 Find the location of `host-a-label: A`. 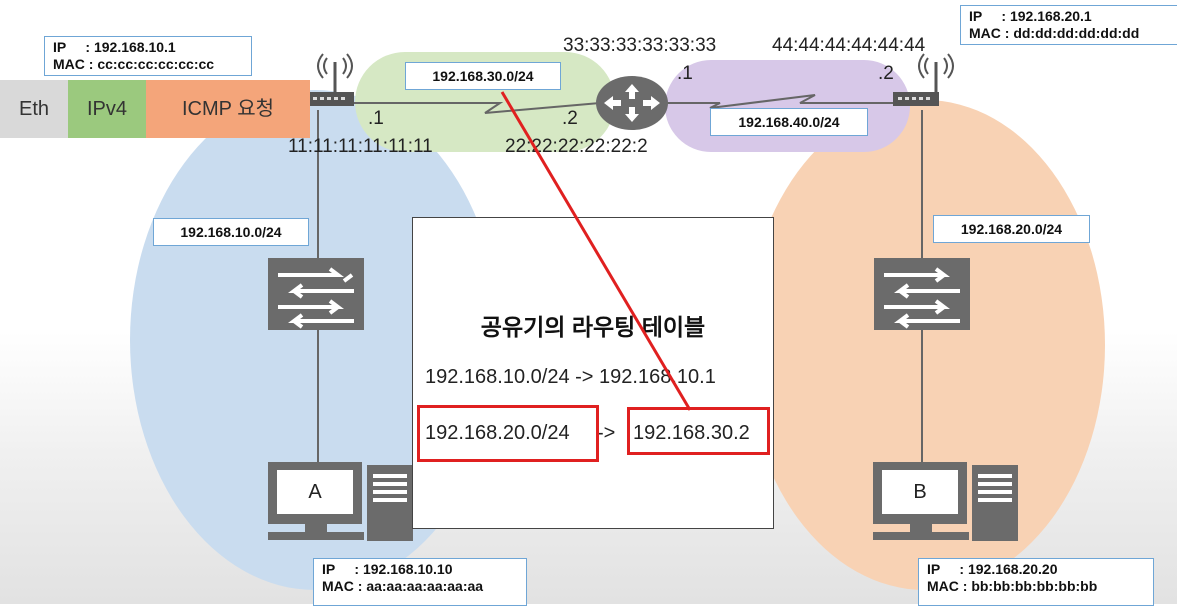

host-a-label: A is located at coordinates (315, 492).